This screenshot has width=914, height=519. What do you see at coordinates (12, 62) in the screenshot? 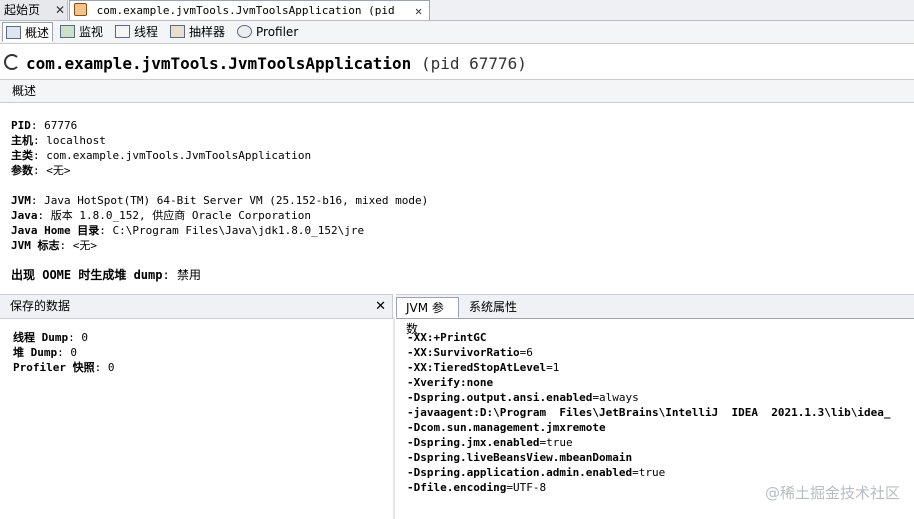
I see `loading-spinner-icon` at bounding box center [12, 62].